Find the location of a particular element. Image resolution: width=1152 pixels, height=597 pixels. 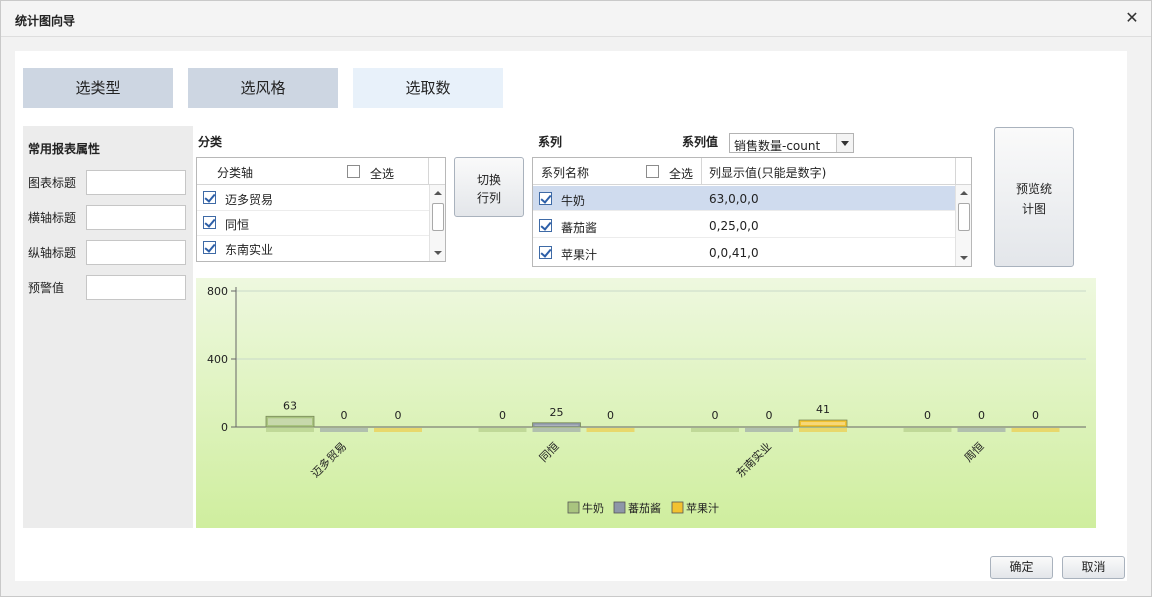

y-axis-title-input is located at coordinates (136, 252).